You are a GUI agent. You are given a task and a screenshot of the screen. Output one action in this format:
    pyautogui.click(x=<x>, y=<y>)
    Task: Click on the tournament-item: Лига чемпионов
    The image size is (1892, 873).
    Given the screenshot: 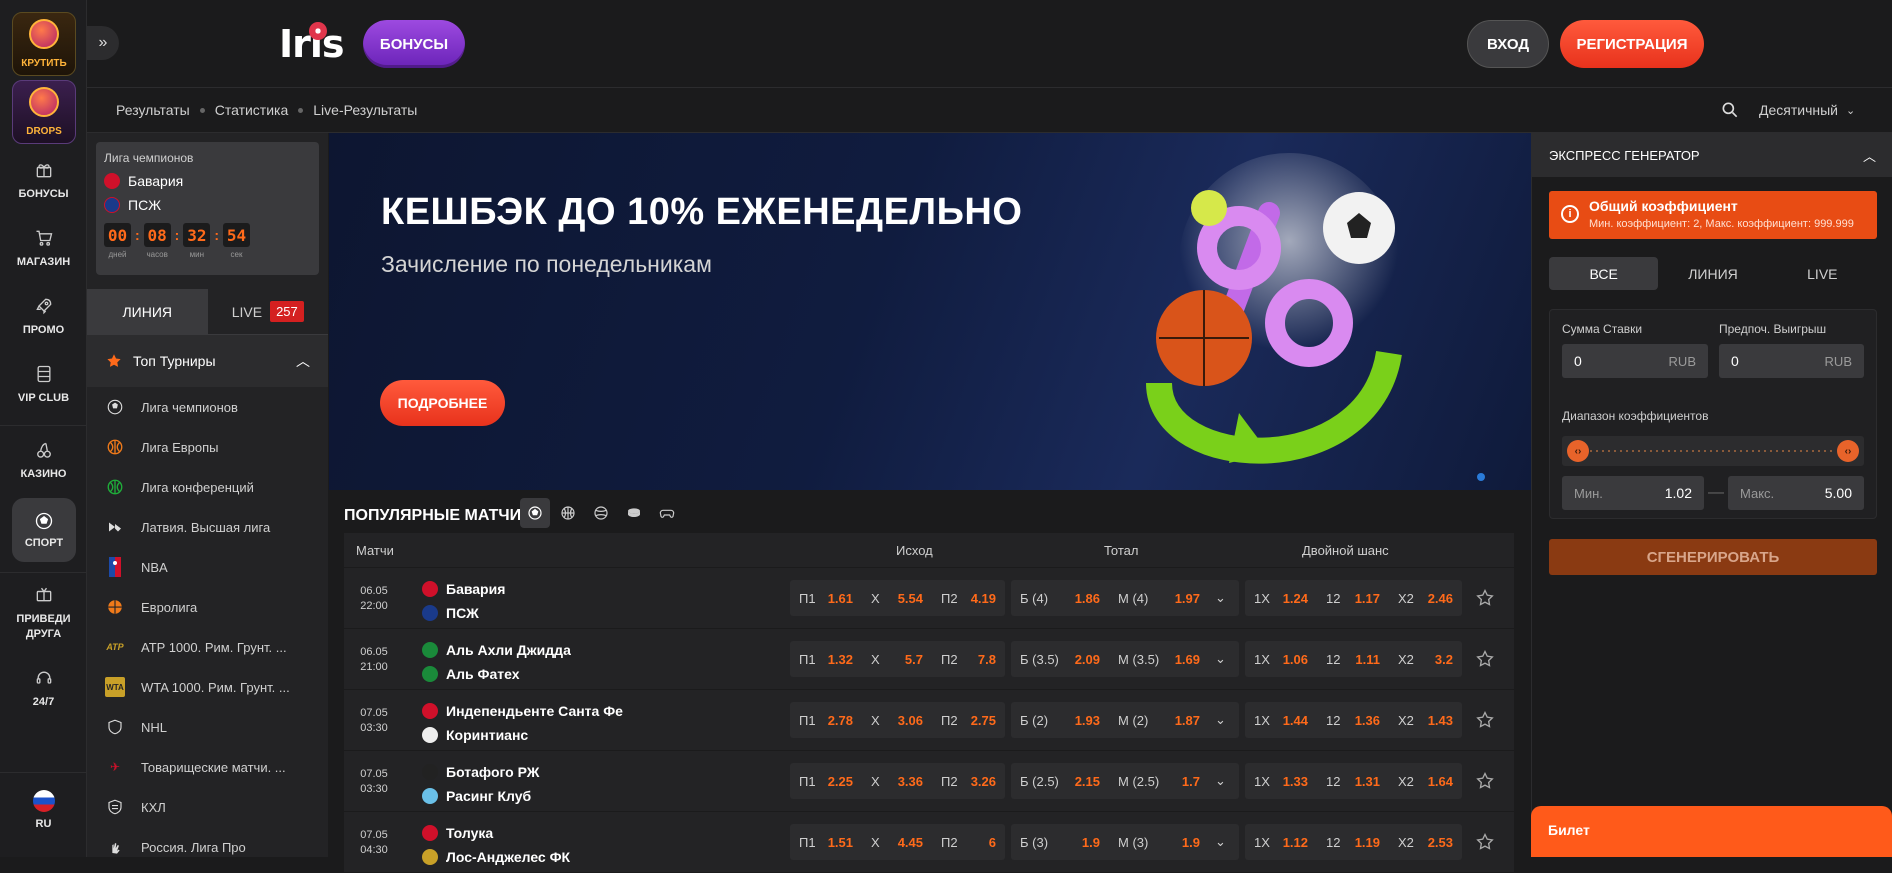 What is the action you would take?
    pyautogui.click(x=207, y=407)
    